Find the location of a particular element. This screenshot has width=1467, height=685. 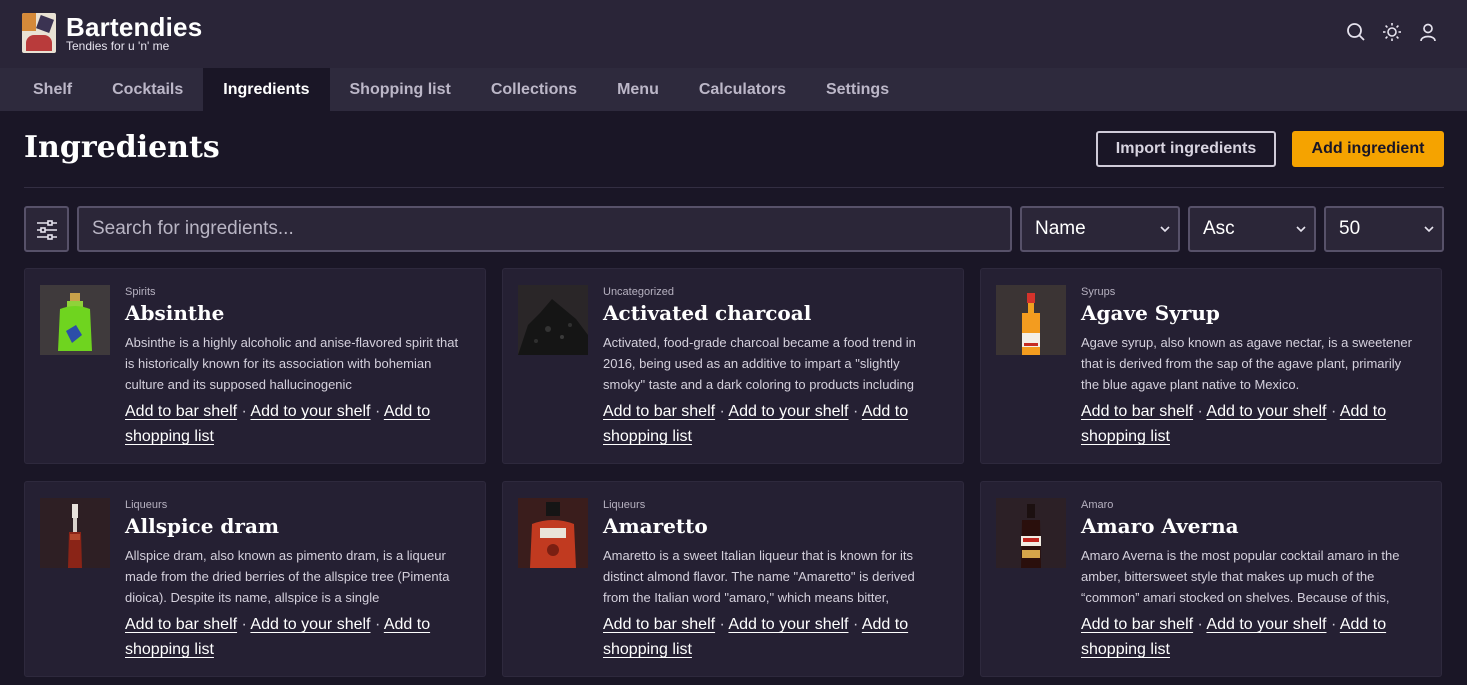

per-page-value: 50 is located at coordinates (1350, 228).